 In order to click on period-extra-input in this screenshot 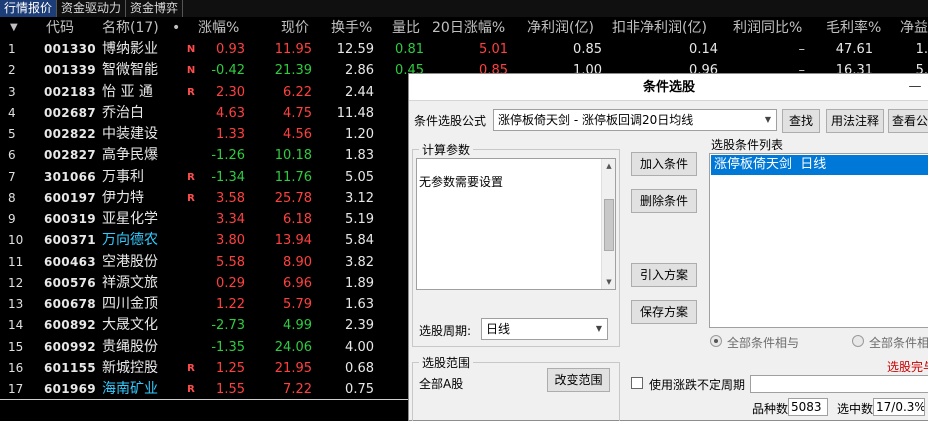, I will do `click(839, 384)`.